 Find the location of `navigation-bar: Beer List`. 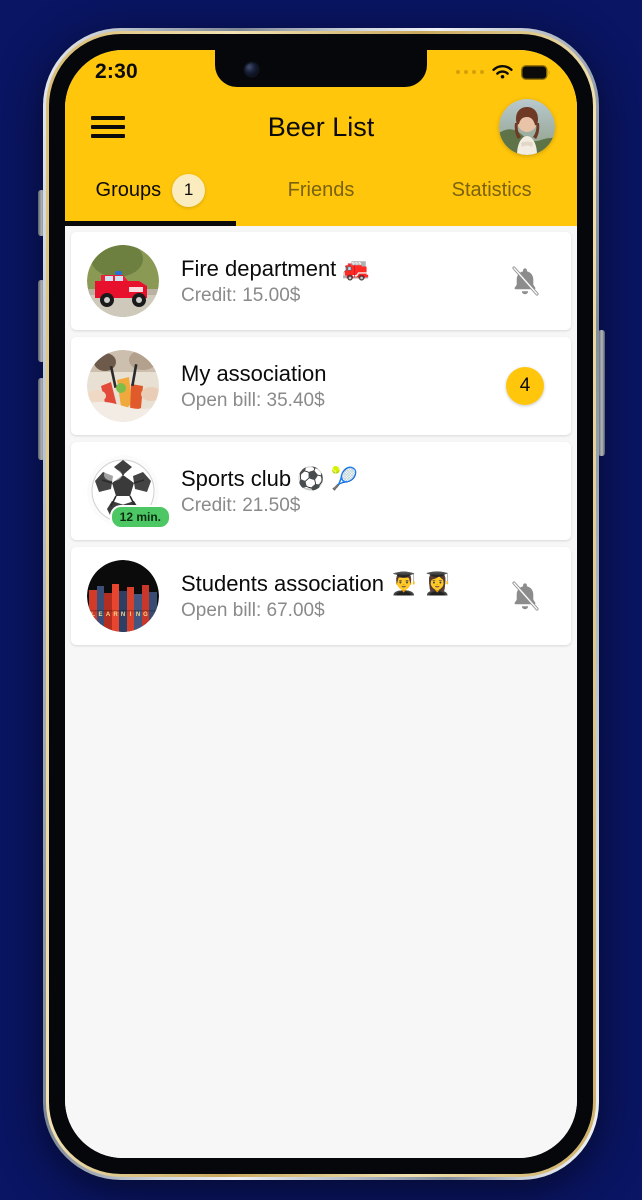

navigation-bar: Beer List is located at coordinates (321, 127).